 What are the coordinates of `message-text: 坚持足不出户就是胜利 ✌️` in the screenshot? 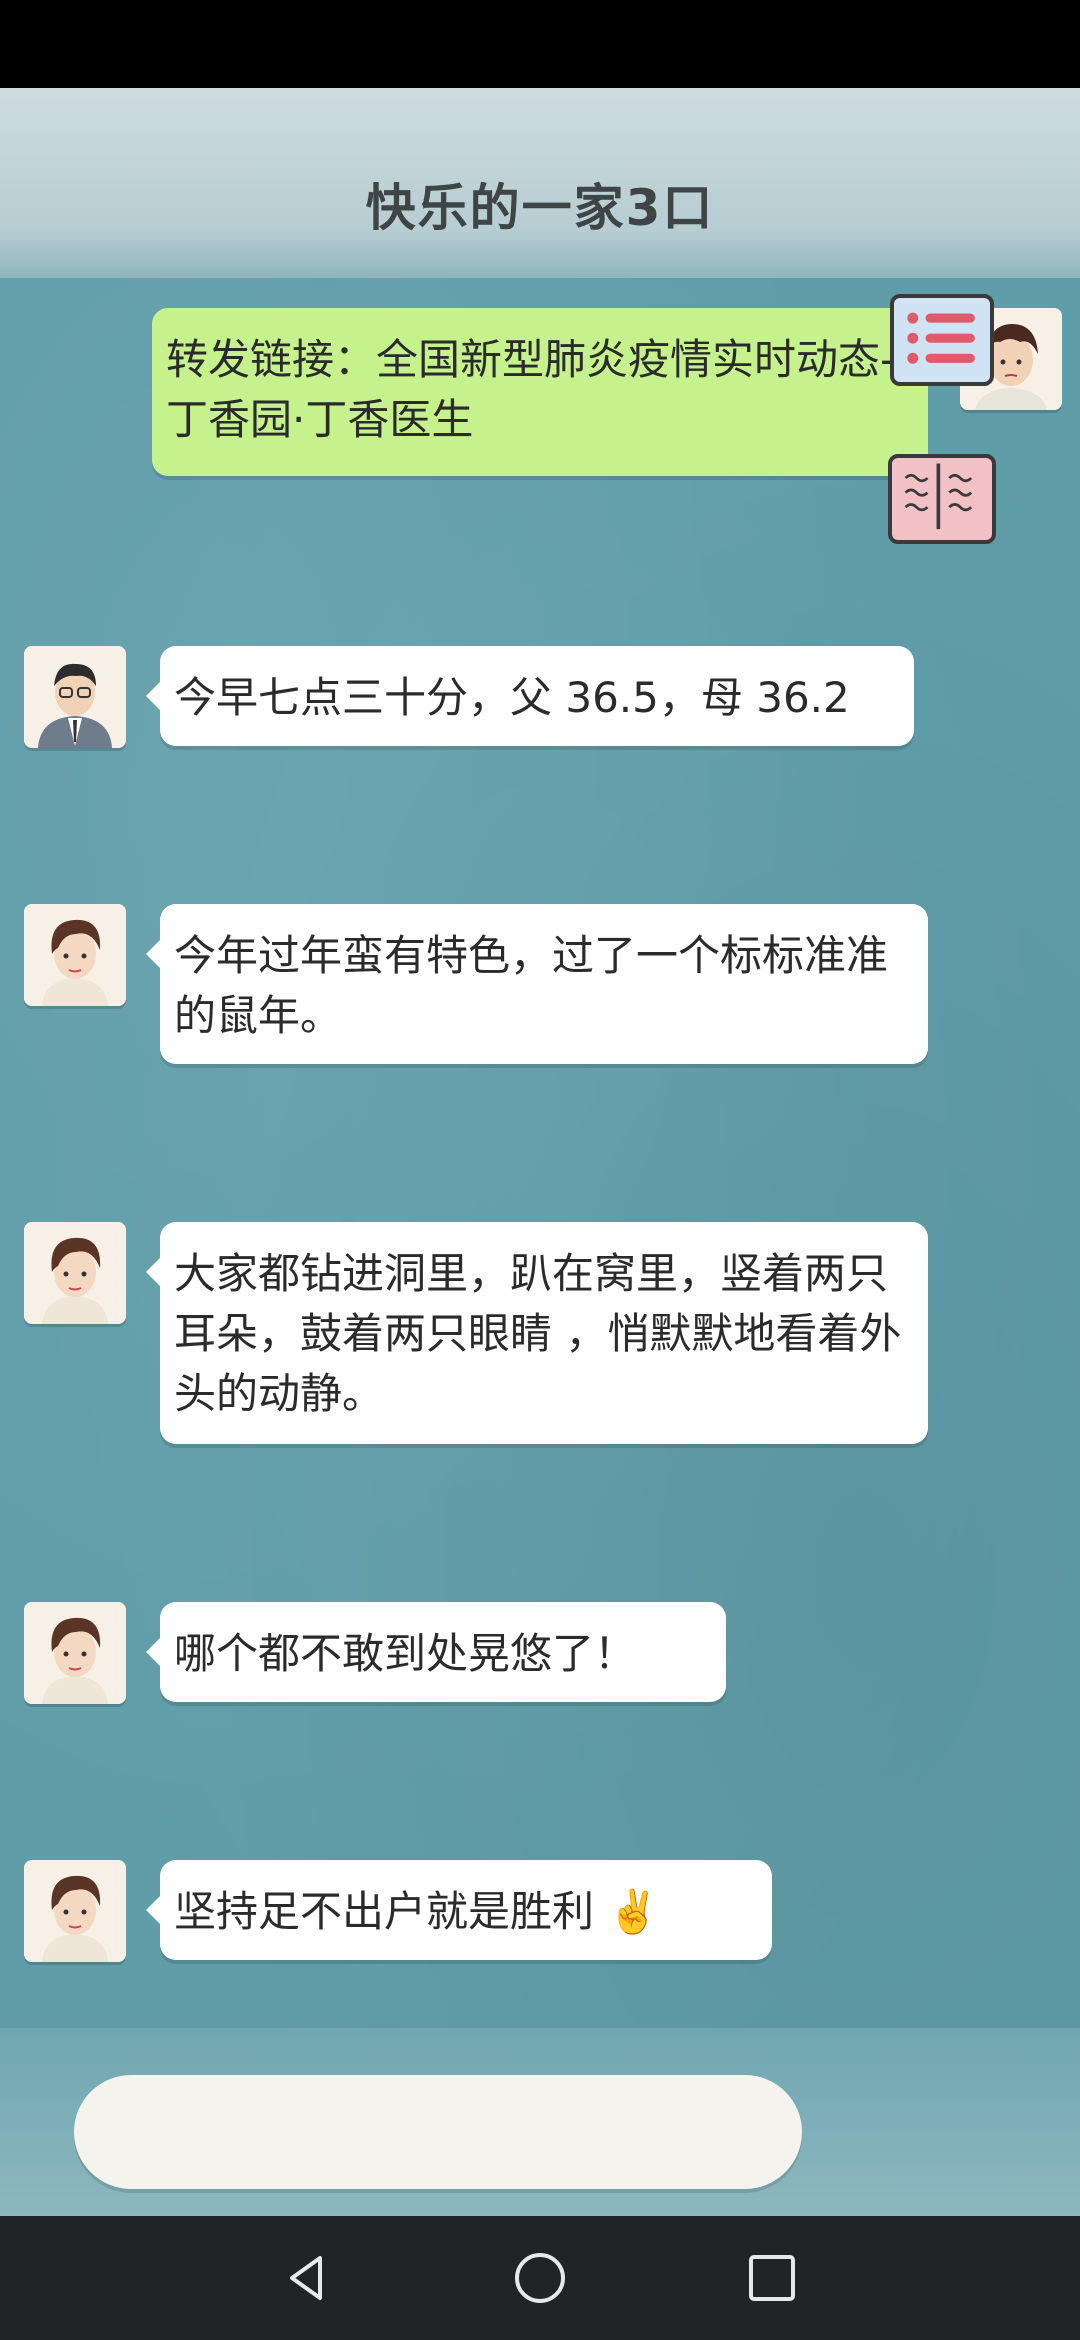 It's located at (417, 1911).